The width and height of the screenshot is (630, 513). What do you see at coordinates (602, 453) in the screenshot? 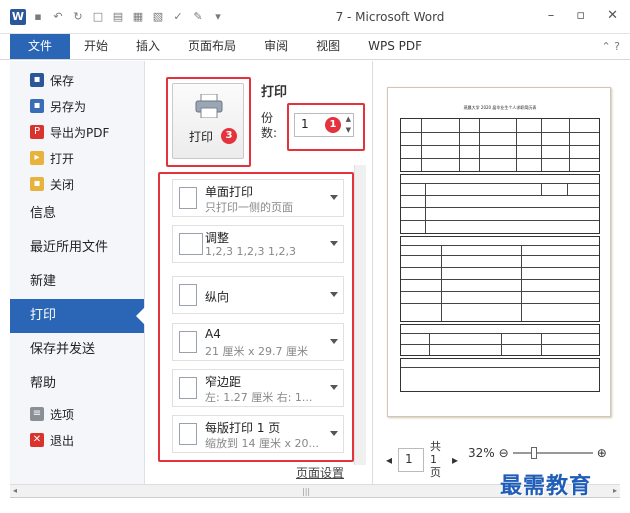
I see `zoom-in-icon: ⊕` at bounding box center [602, 453].